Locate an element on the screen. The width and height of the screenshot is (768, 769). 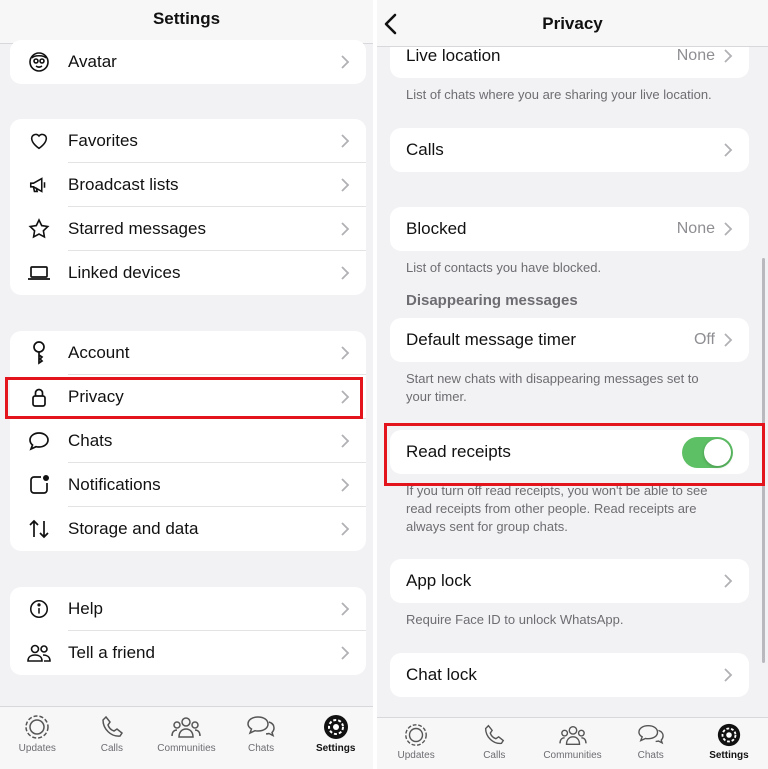
privacy-item-label: App lock is located at coordinates (439, 580).